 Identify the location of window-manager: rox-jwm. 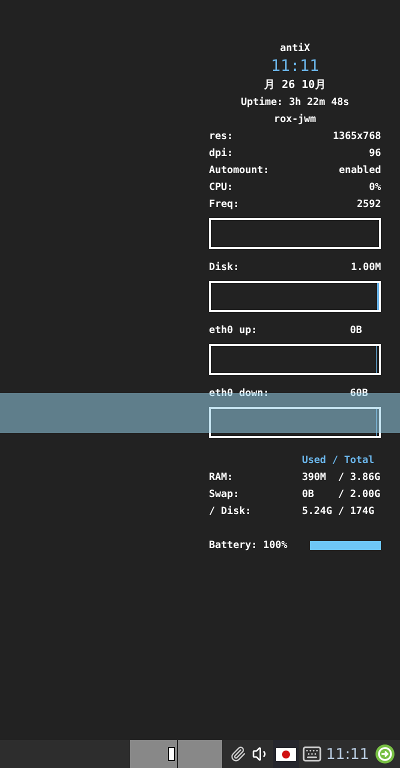
(295, 119).